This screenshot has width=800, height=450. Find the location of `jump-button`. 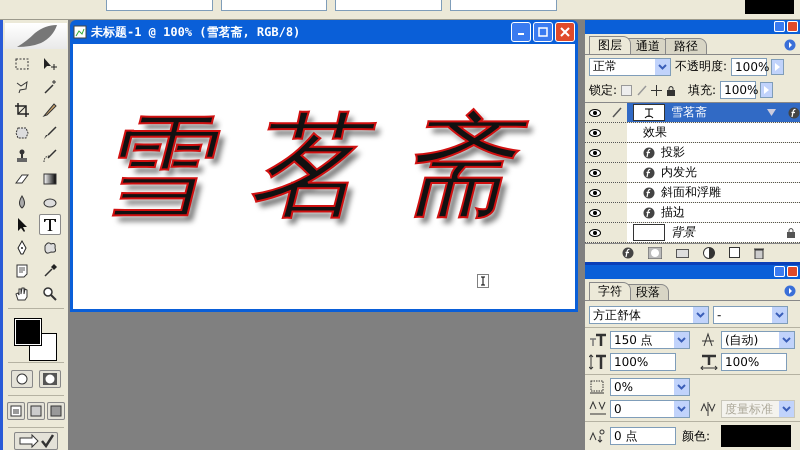

jump-button is located at coordinates (36, 441).